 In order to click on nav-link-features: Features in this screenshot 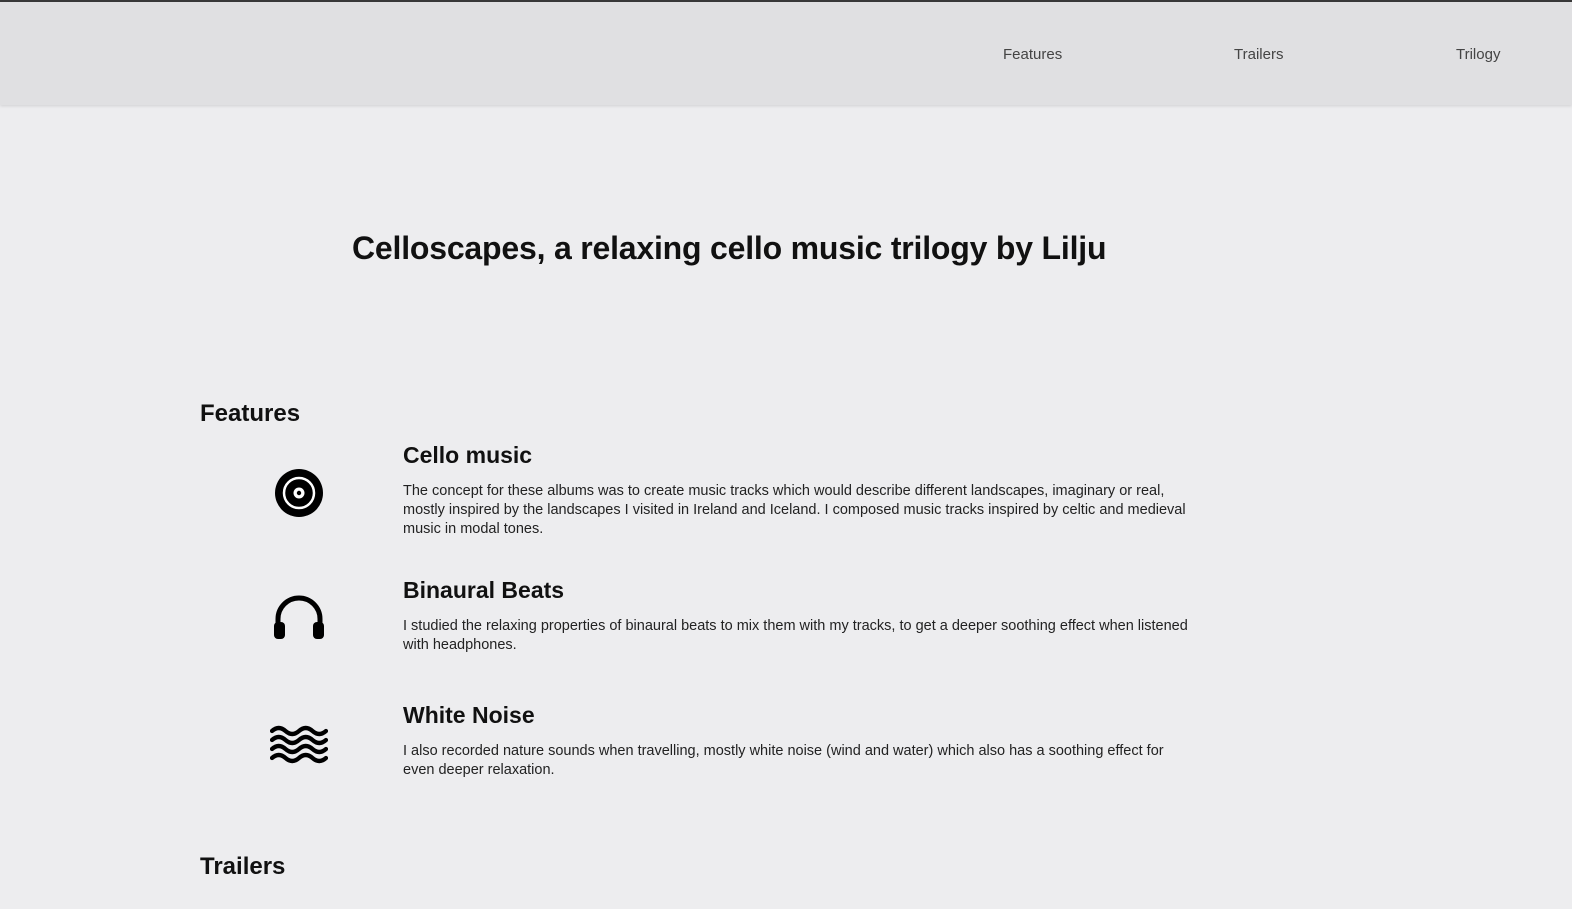, I will do `click(1032, 54)`.